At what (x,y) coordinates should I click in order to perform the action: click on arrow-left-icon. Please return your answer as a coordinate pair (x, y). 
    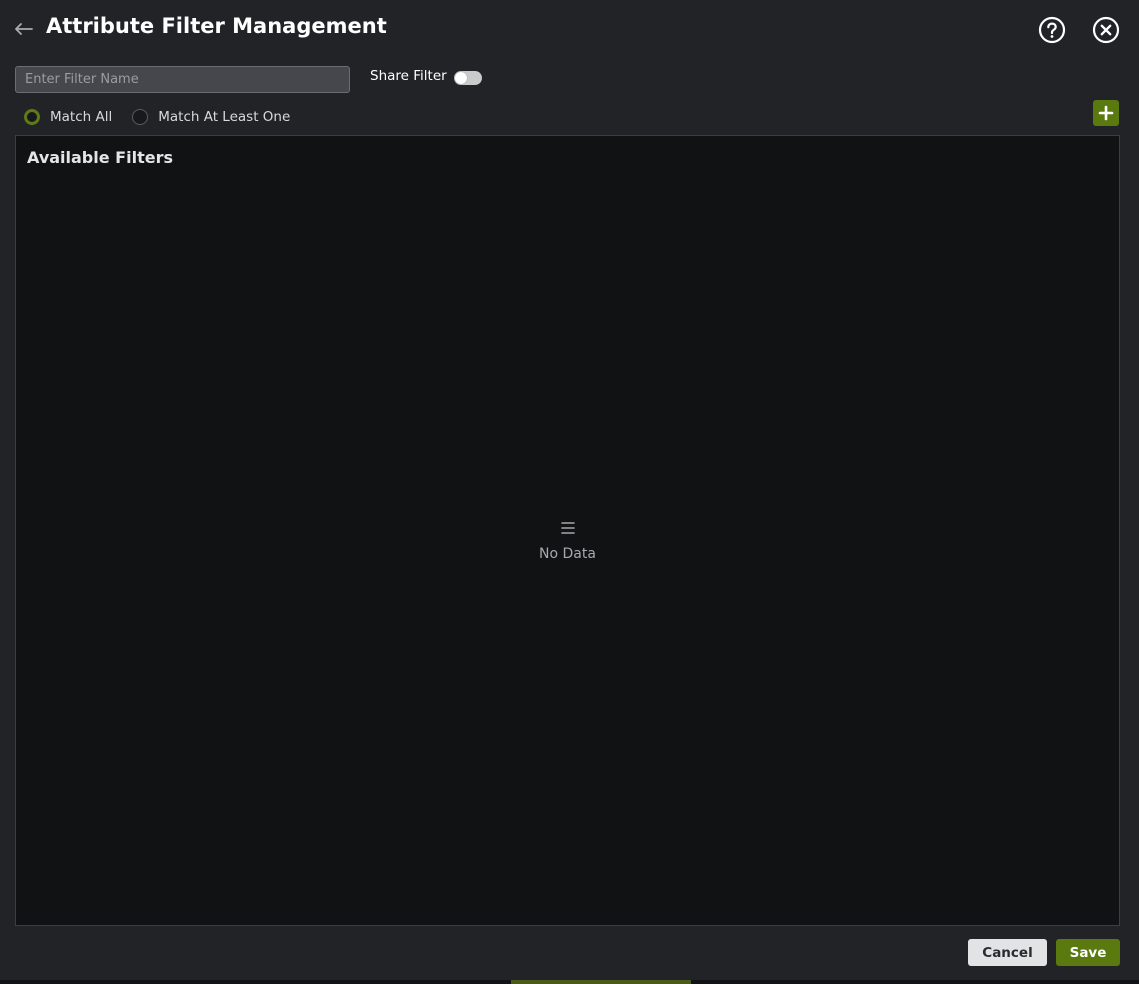
    Looking at the image, I should click on (24, 29).